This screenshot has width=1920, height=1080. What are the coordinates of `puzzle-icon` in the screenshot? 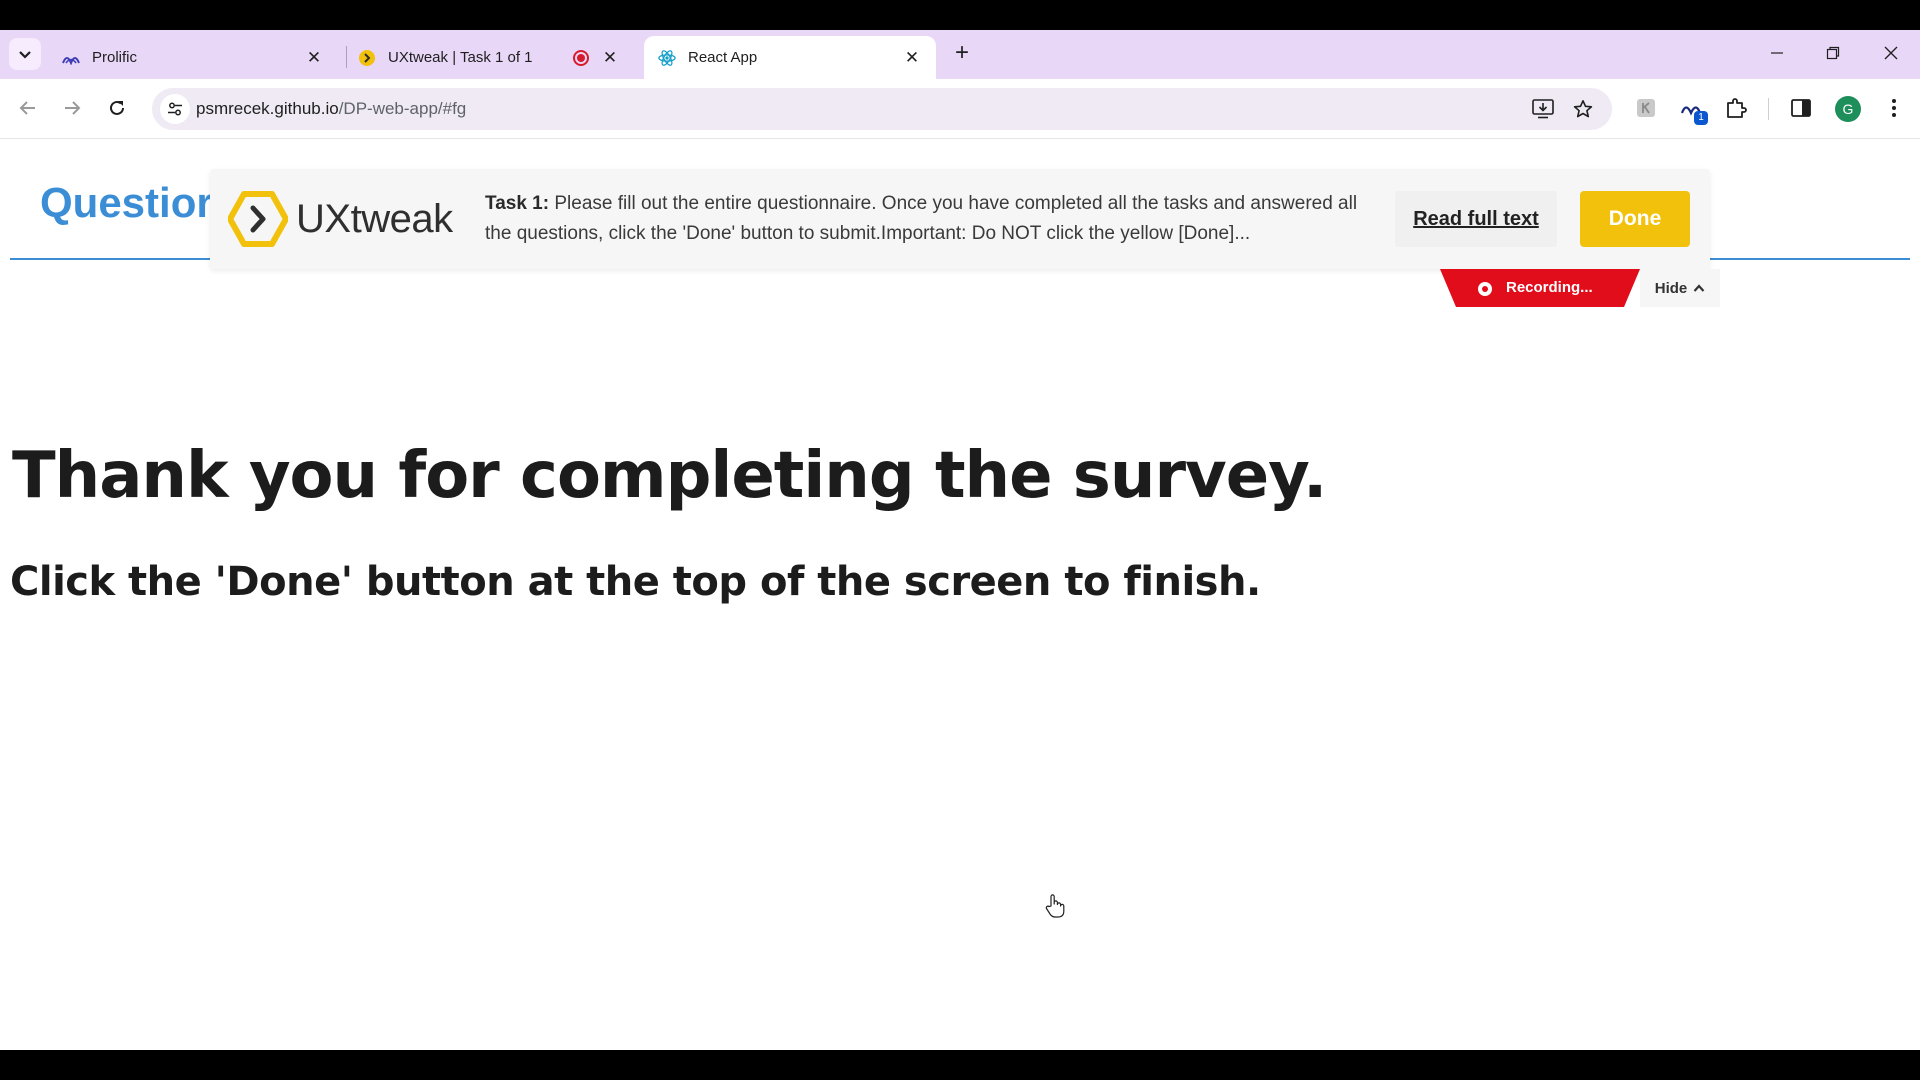 It's located at (1737, 108).